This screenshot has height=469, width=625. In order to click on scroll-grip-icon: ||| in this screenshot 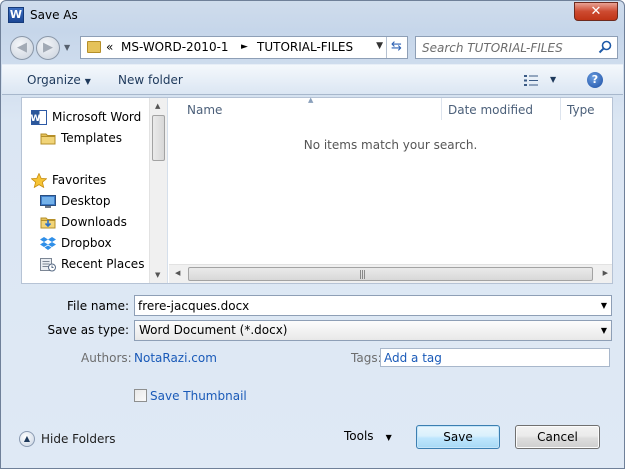, I will do `click(362, 275)`.